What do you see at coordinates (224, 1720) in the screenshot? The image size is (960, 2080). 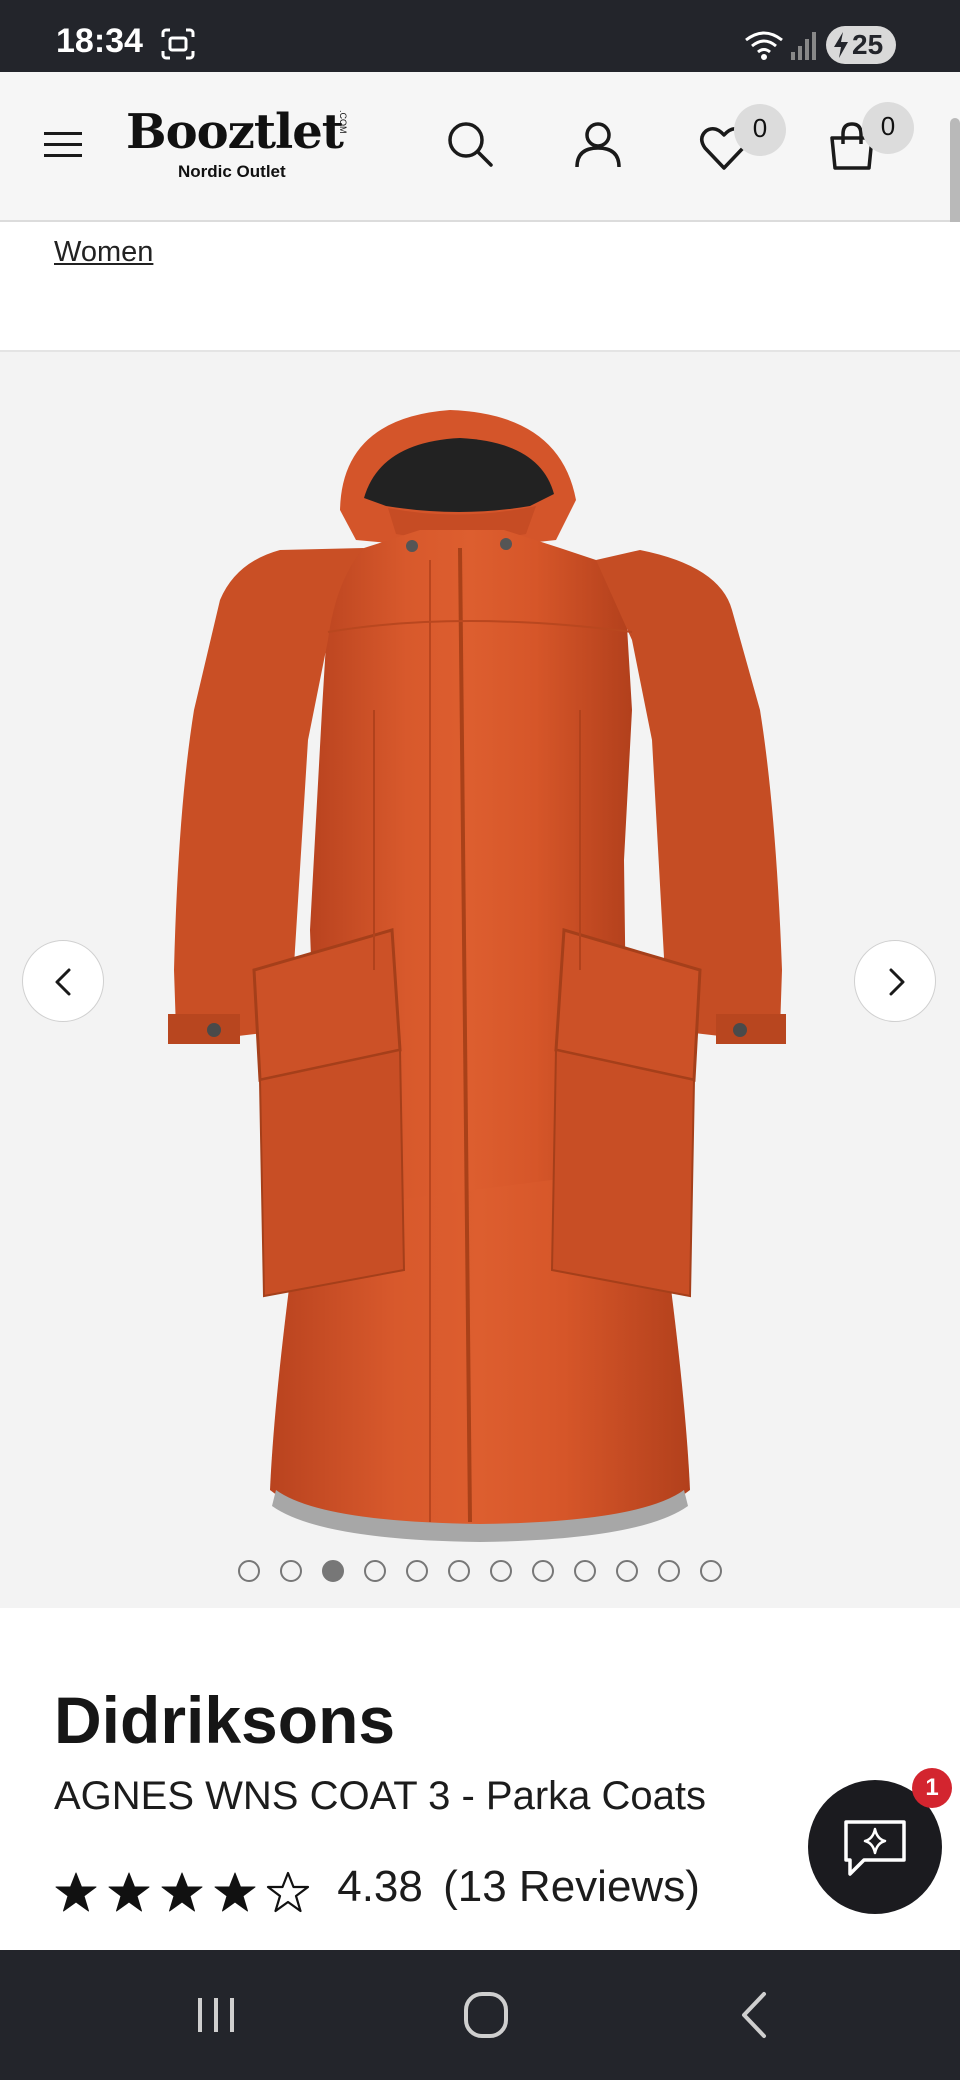 I see `product-brand: Didriksons` at bounding box center [224, 1720].